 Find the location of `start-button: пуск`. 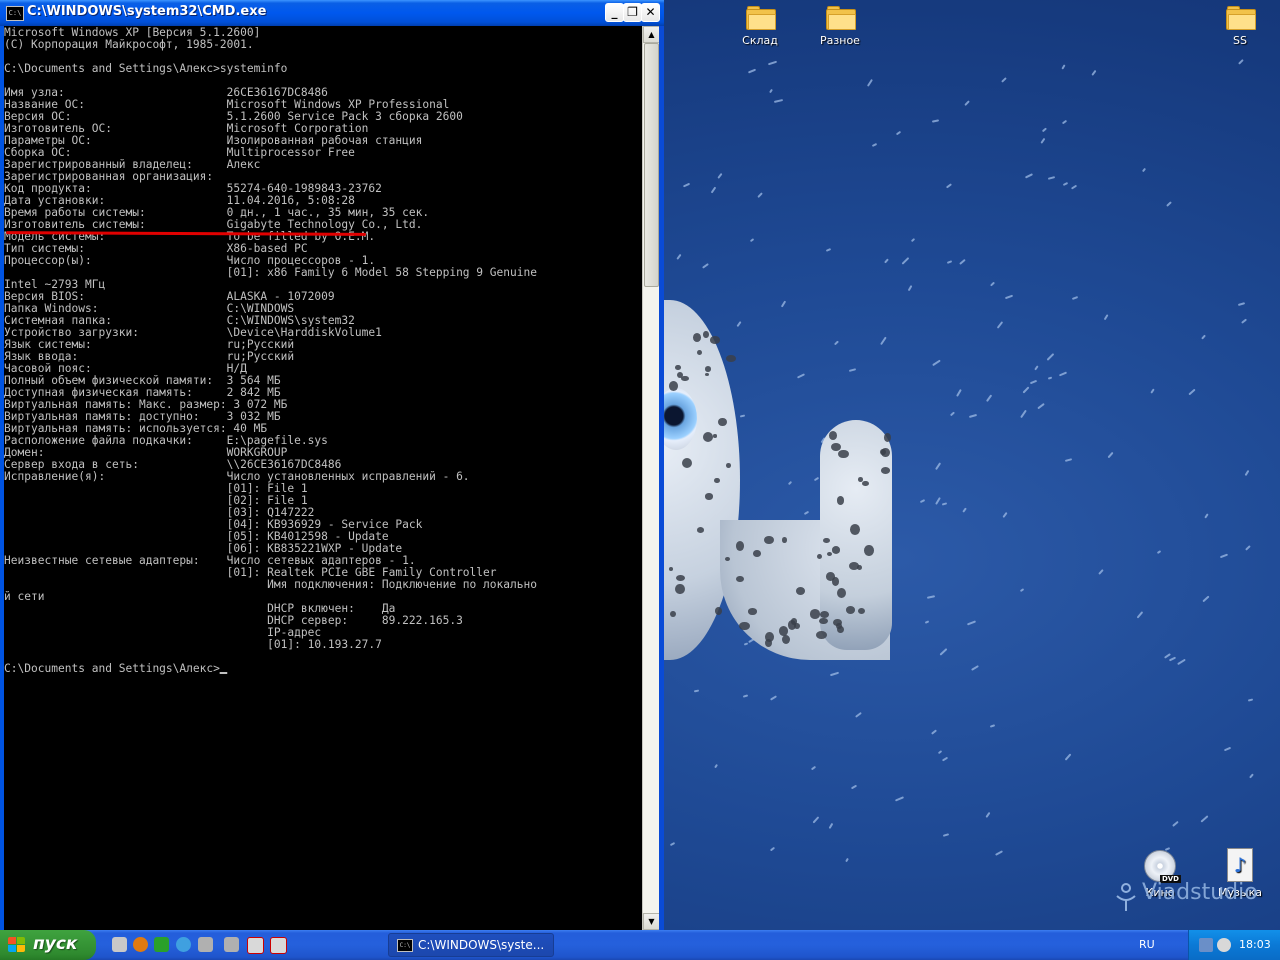

start-button: пуск is located at coordinates (48, 945).